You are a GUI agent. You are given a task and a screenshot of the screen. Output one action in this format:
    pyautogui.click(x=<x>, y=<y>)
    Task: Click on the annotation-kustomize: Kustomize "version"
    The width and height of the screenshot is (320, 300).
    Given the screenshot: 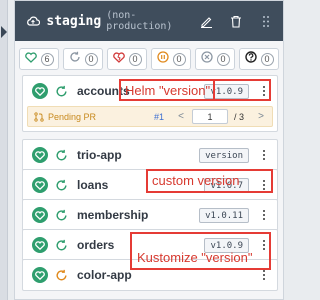 What is the action you would take?
    pyautogui.click(x=200, y=251)
    